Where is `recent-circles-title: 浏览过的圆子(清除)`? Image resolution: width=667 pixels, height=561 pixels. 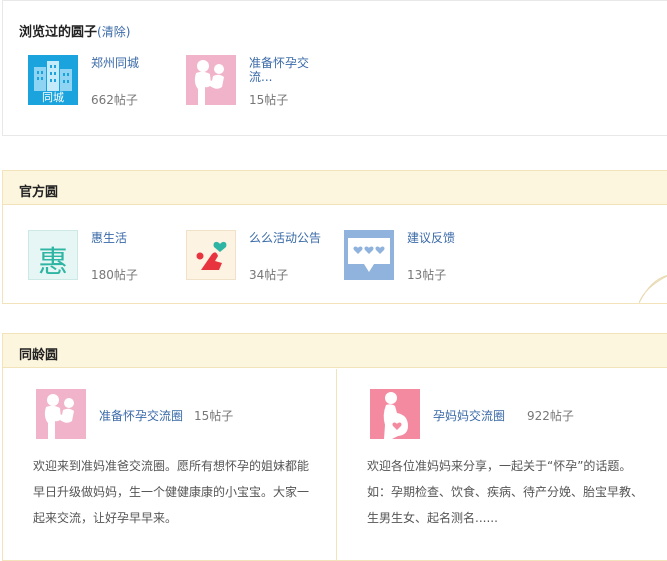
recent-circles-title: 浏览过的圆子(清除) is located at coordinates (74, 30).